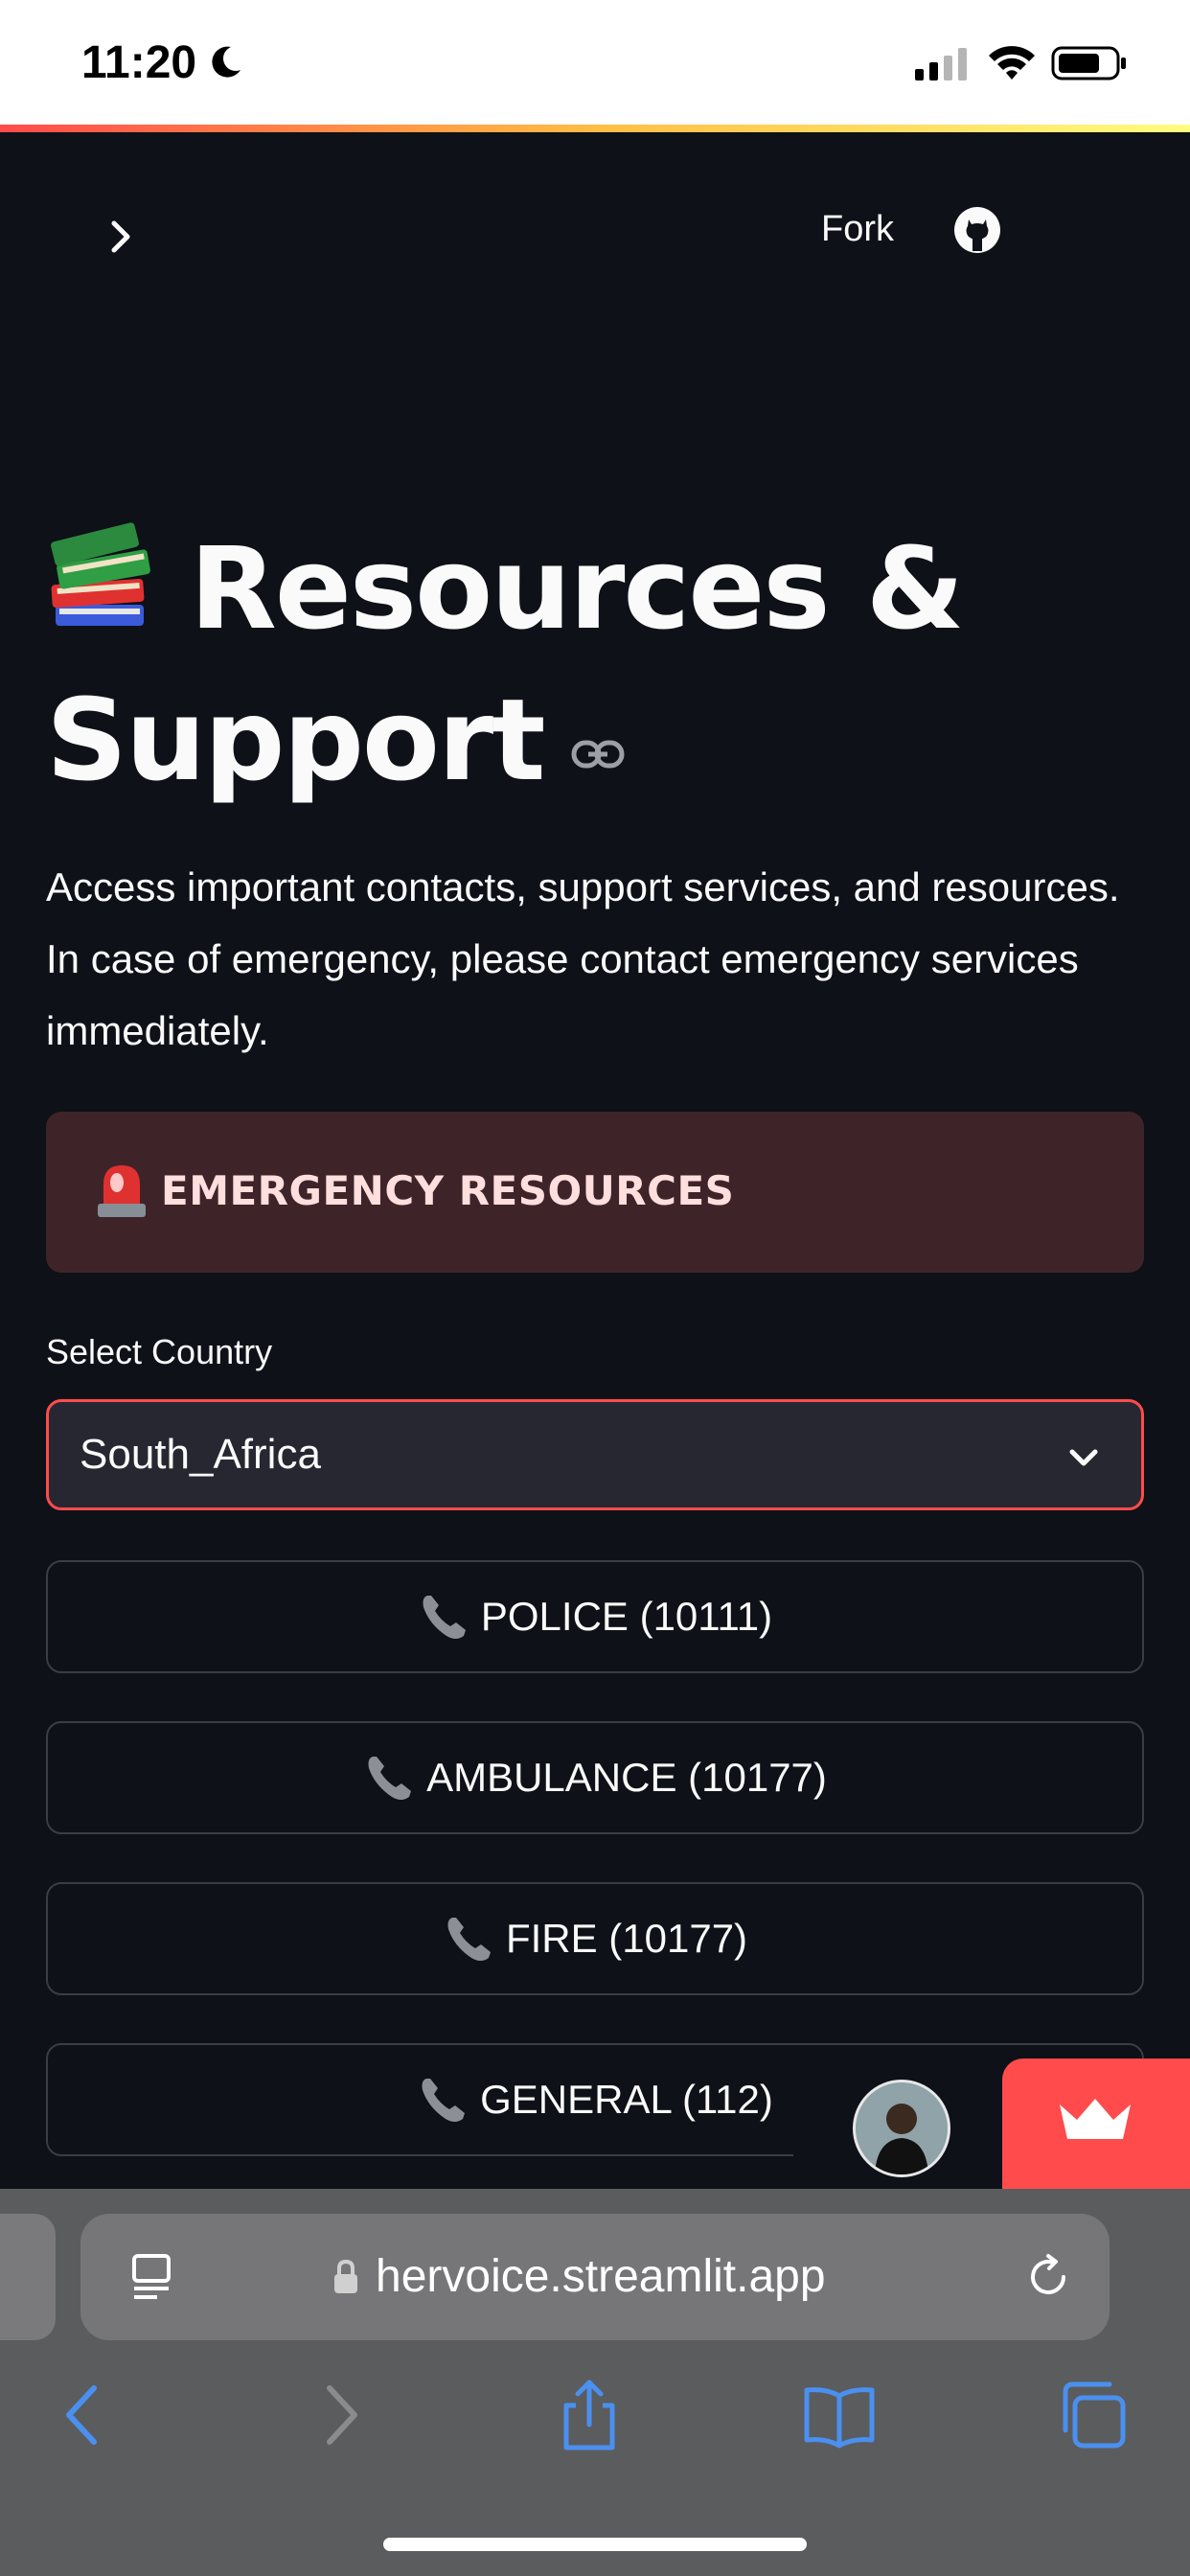 Image resolution: width=1190 pixels, height=2576 pixels. Describe the element at coordinates (159, 1351) in the screenshot. I see `country-select-label: Select Country` at that location.